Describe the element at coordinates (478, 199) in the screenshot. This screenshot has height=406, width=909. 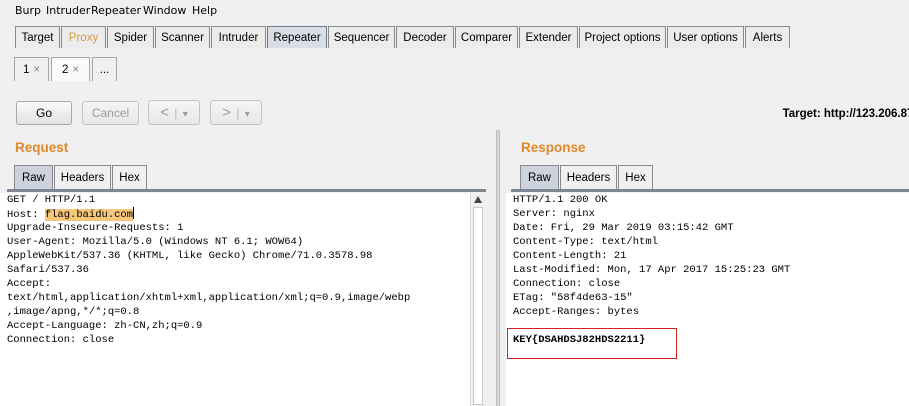
I see `scroll-up-icon` at that location.